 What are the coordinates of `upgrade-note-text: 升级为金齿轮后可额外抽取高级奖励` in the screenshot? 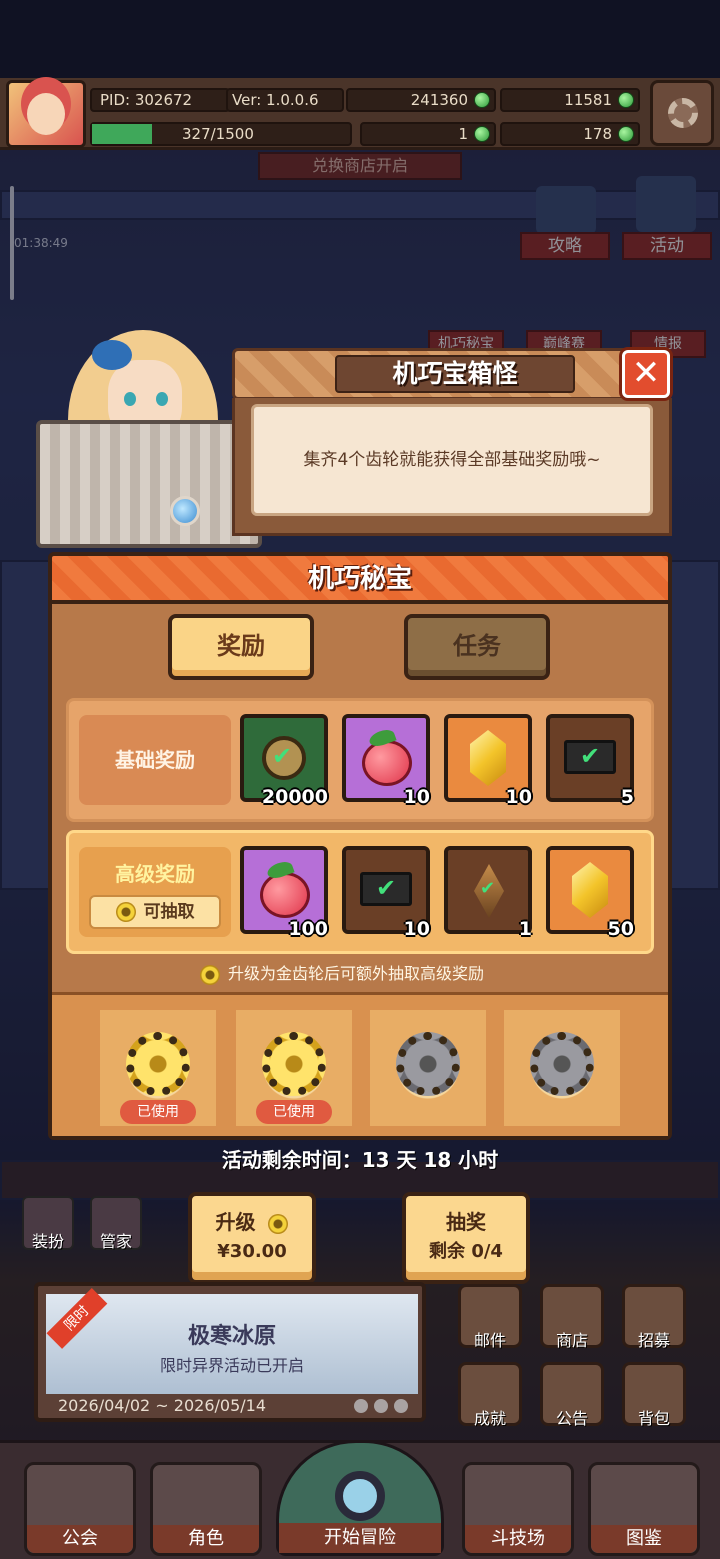 It's located at (356, 973).